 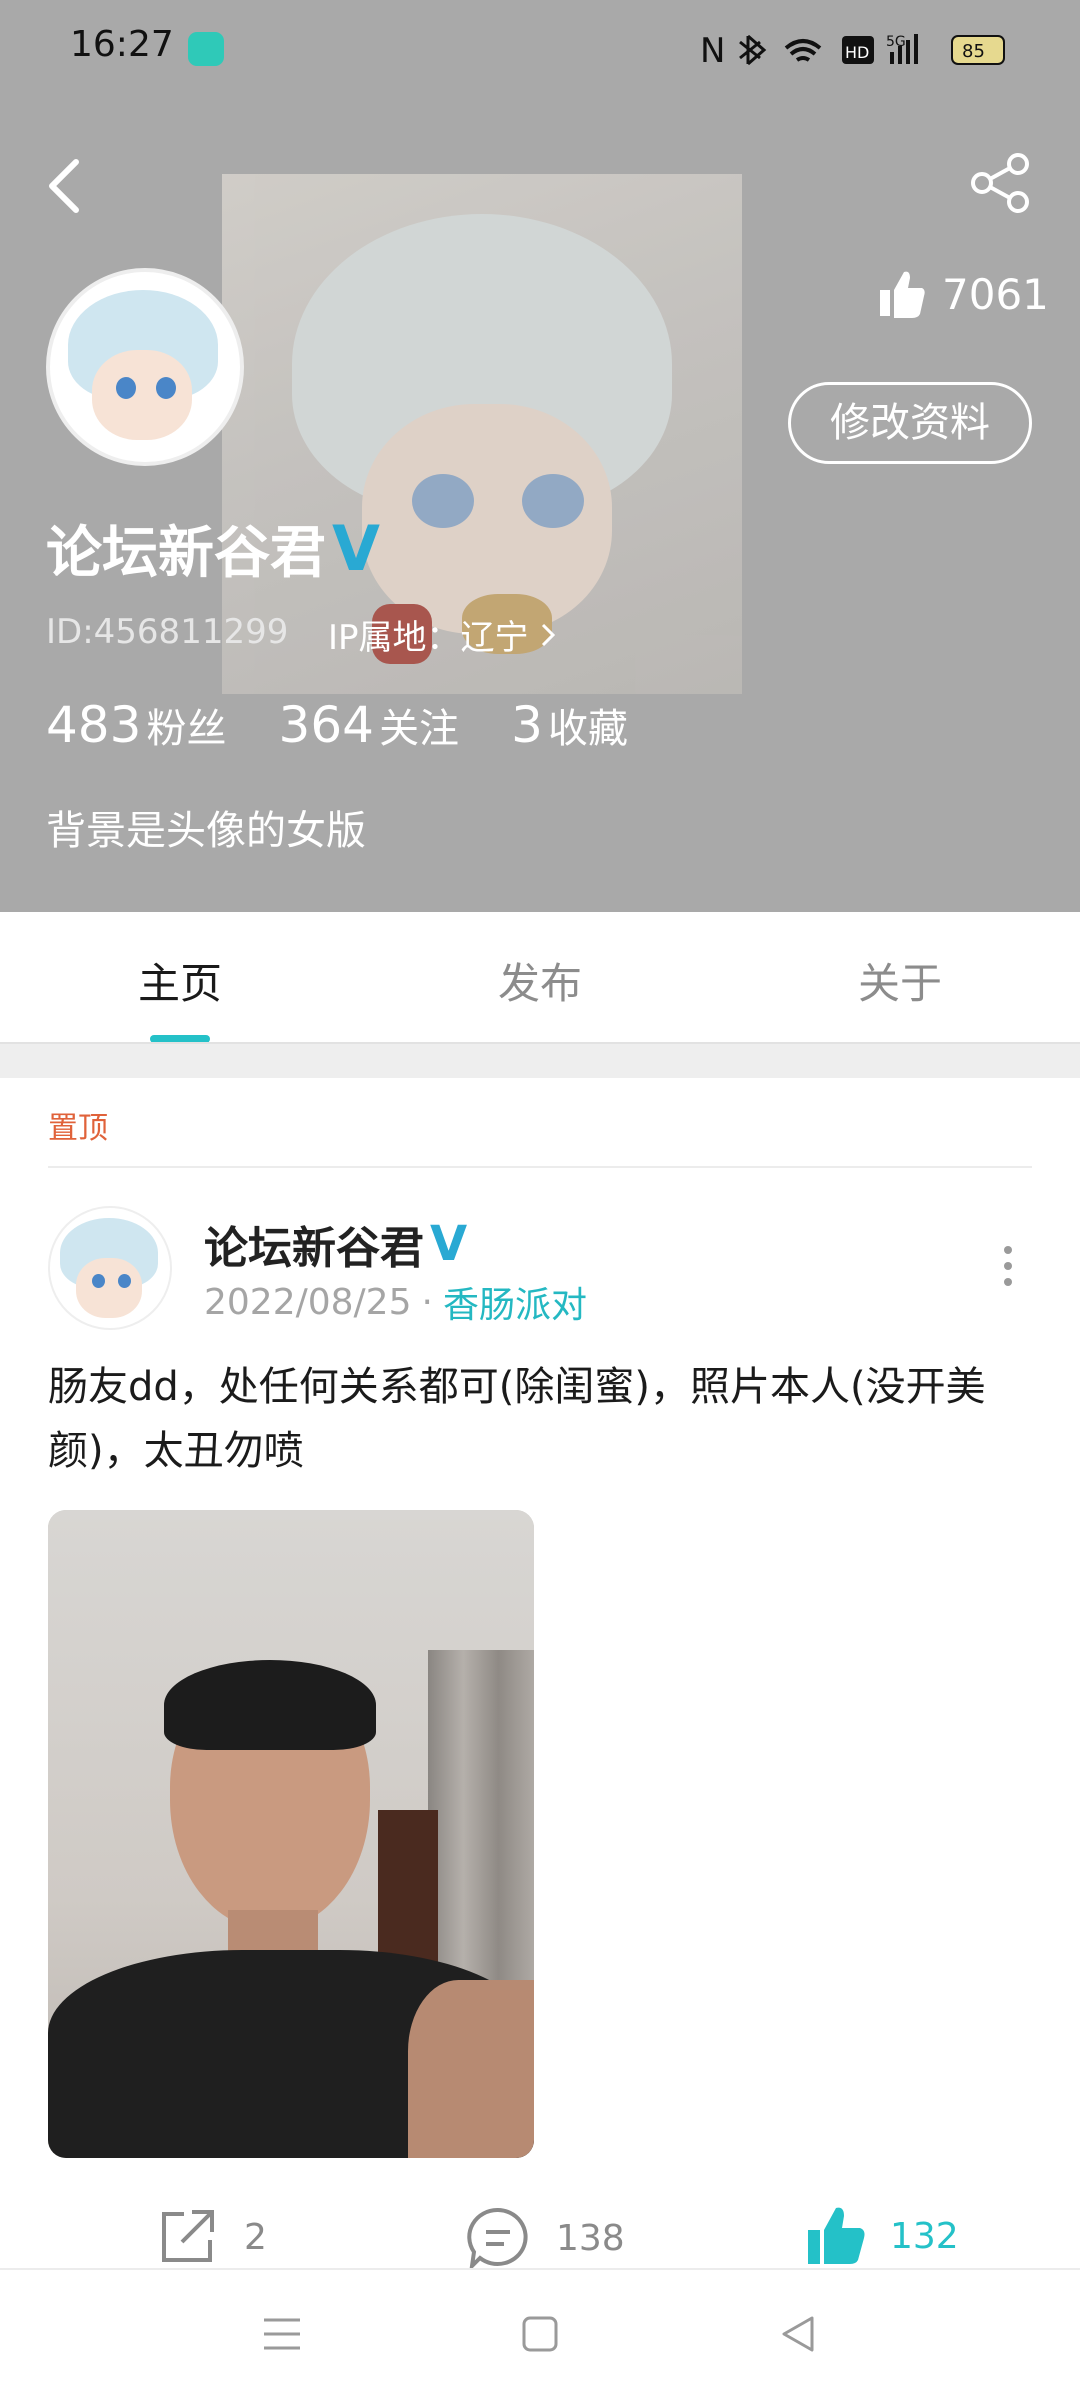 I want to click on followers-stat: 483 粉丝, so click(x=136, y=725).